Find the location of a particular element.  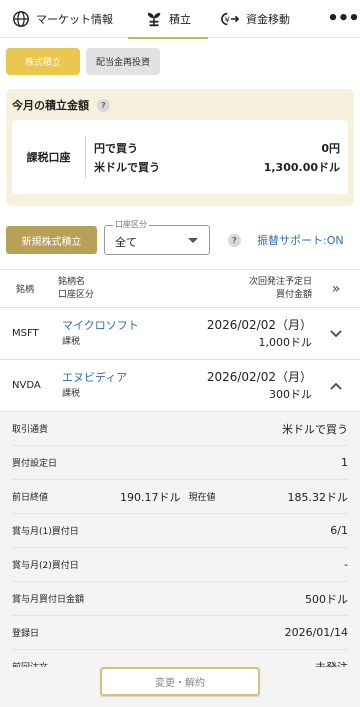

row-name-cell: エヌビディア 課税 is located at coordinates (112, 386).